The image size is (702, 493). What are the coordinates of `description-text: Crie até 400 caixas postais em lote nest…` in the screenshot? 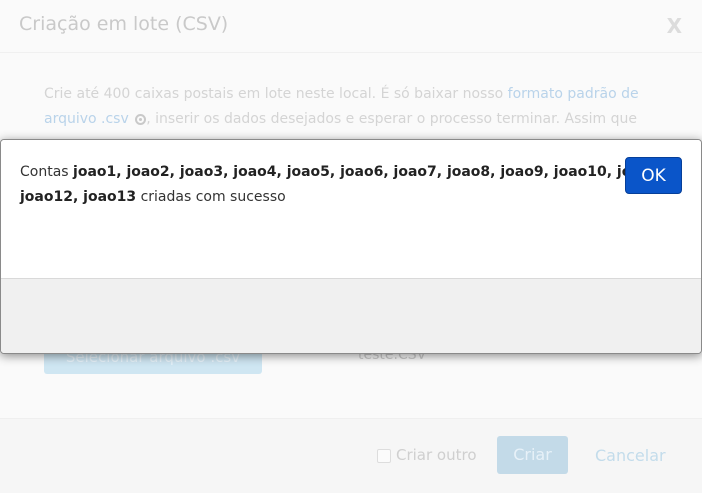 It's located at (276, 94).